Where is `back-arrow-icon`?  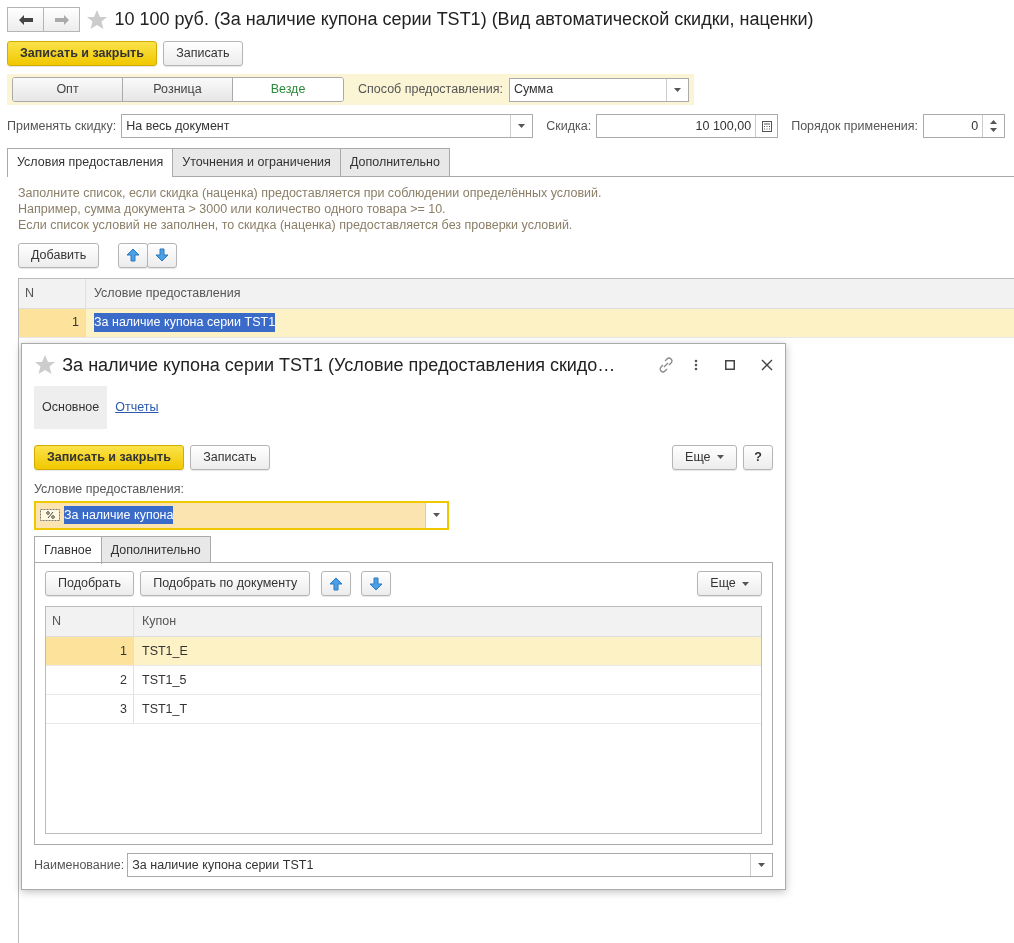 back-arrow-icon is located at coordinates (25, 19).